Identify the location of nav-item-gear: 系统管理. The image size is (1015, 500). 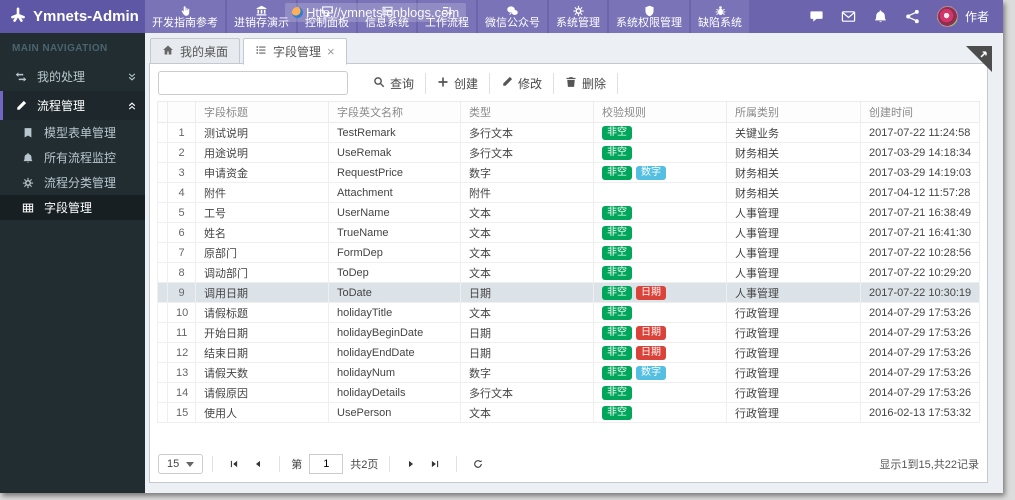
(578, 16).